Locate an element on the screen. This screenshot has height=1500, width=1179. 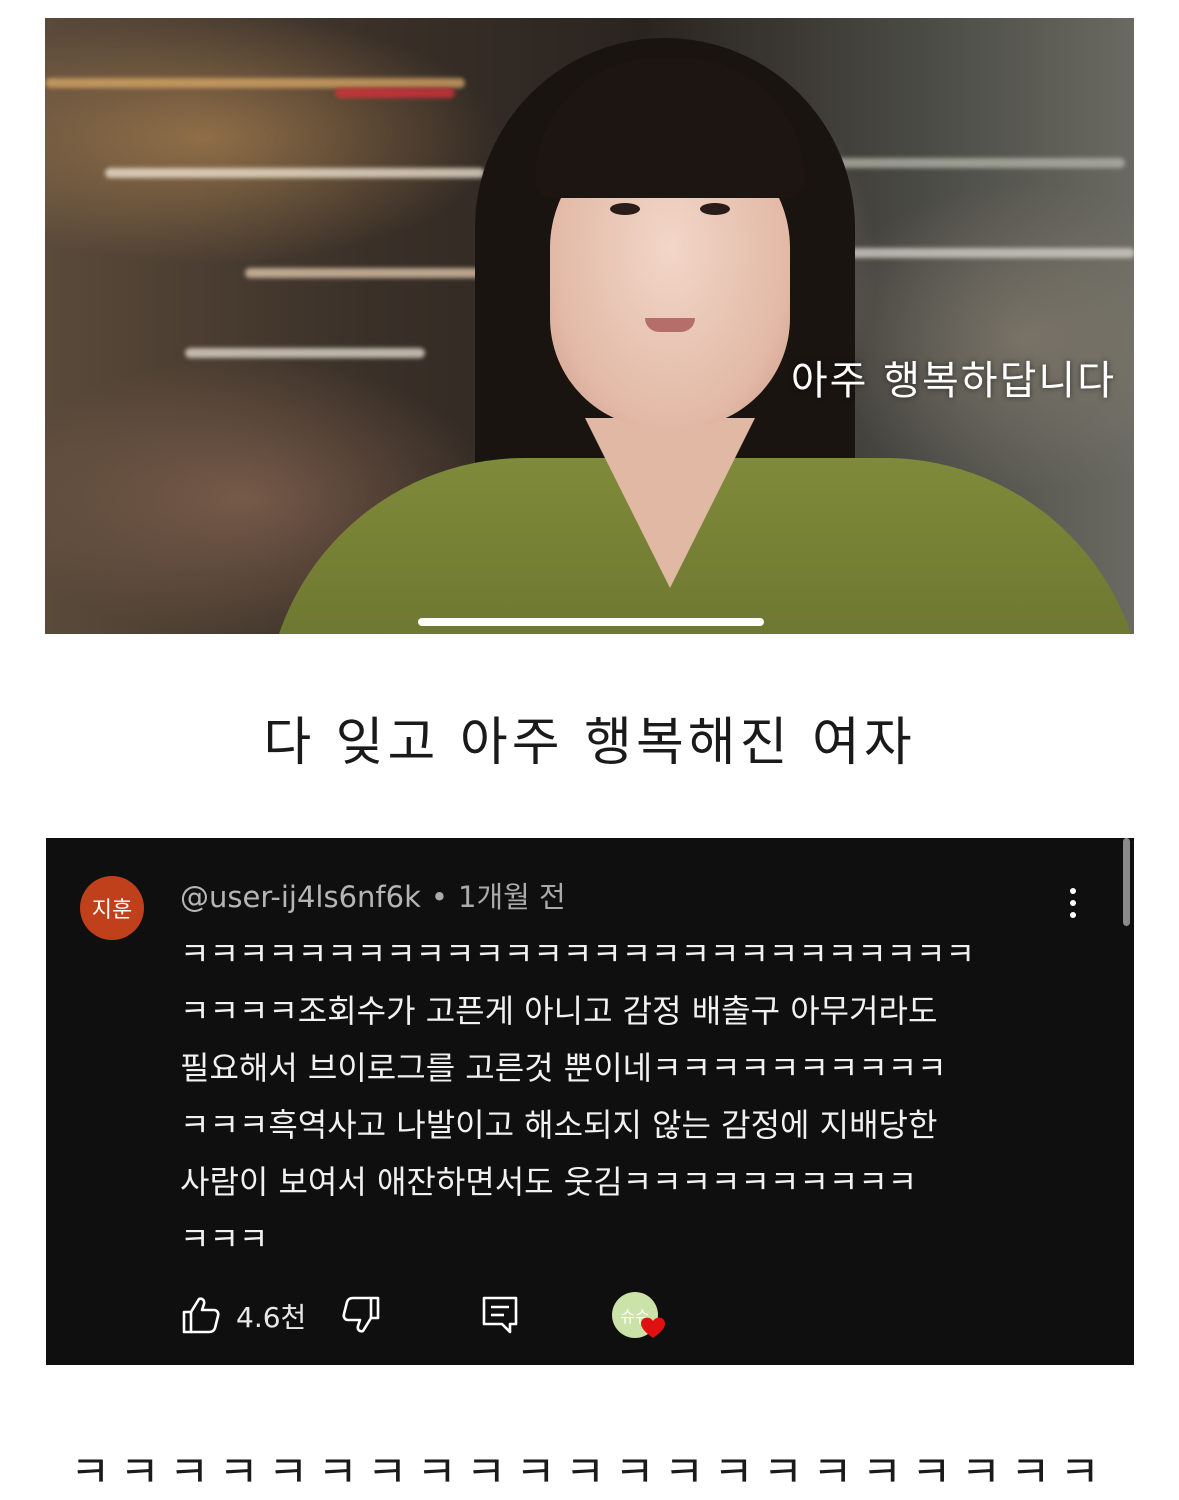
comment-time: 1개월 전 is located at coordinates (512, 897).